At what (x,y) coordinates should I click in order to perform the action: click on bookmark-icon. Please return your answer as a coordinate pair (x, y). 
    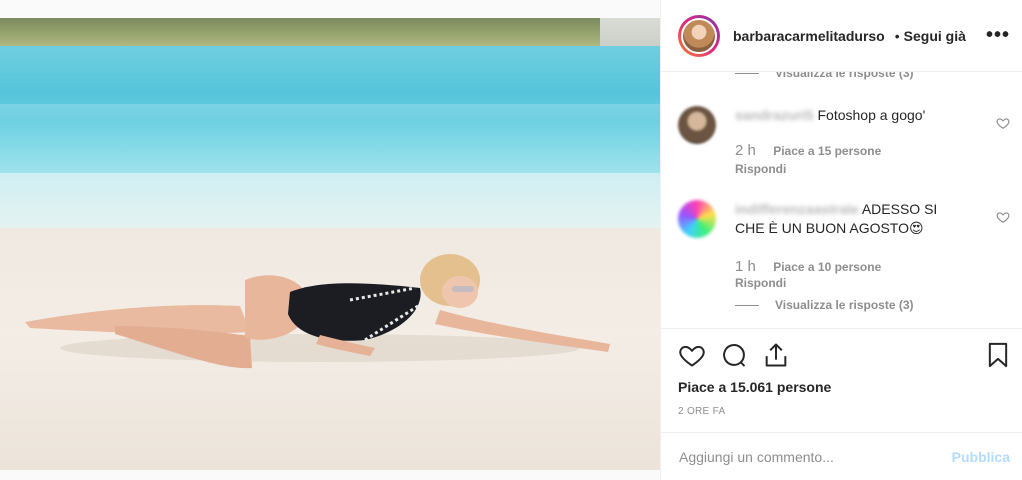
    Looking at the image, I should click on (998, 355).